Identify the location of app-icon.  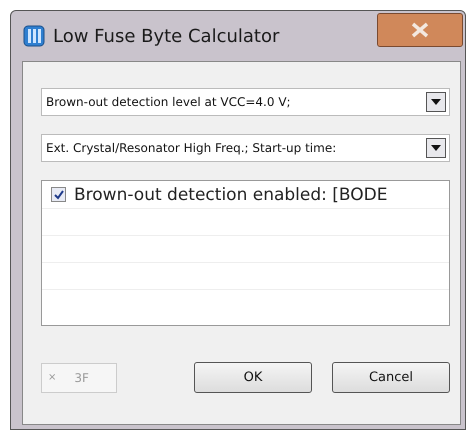
(34, 36).